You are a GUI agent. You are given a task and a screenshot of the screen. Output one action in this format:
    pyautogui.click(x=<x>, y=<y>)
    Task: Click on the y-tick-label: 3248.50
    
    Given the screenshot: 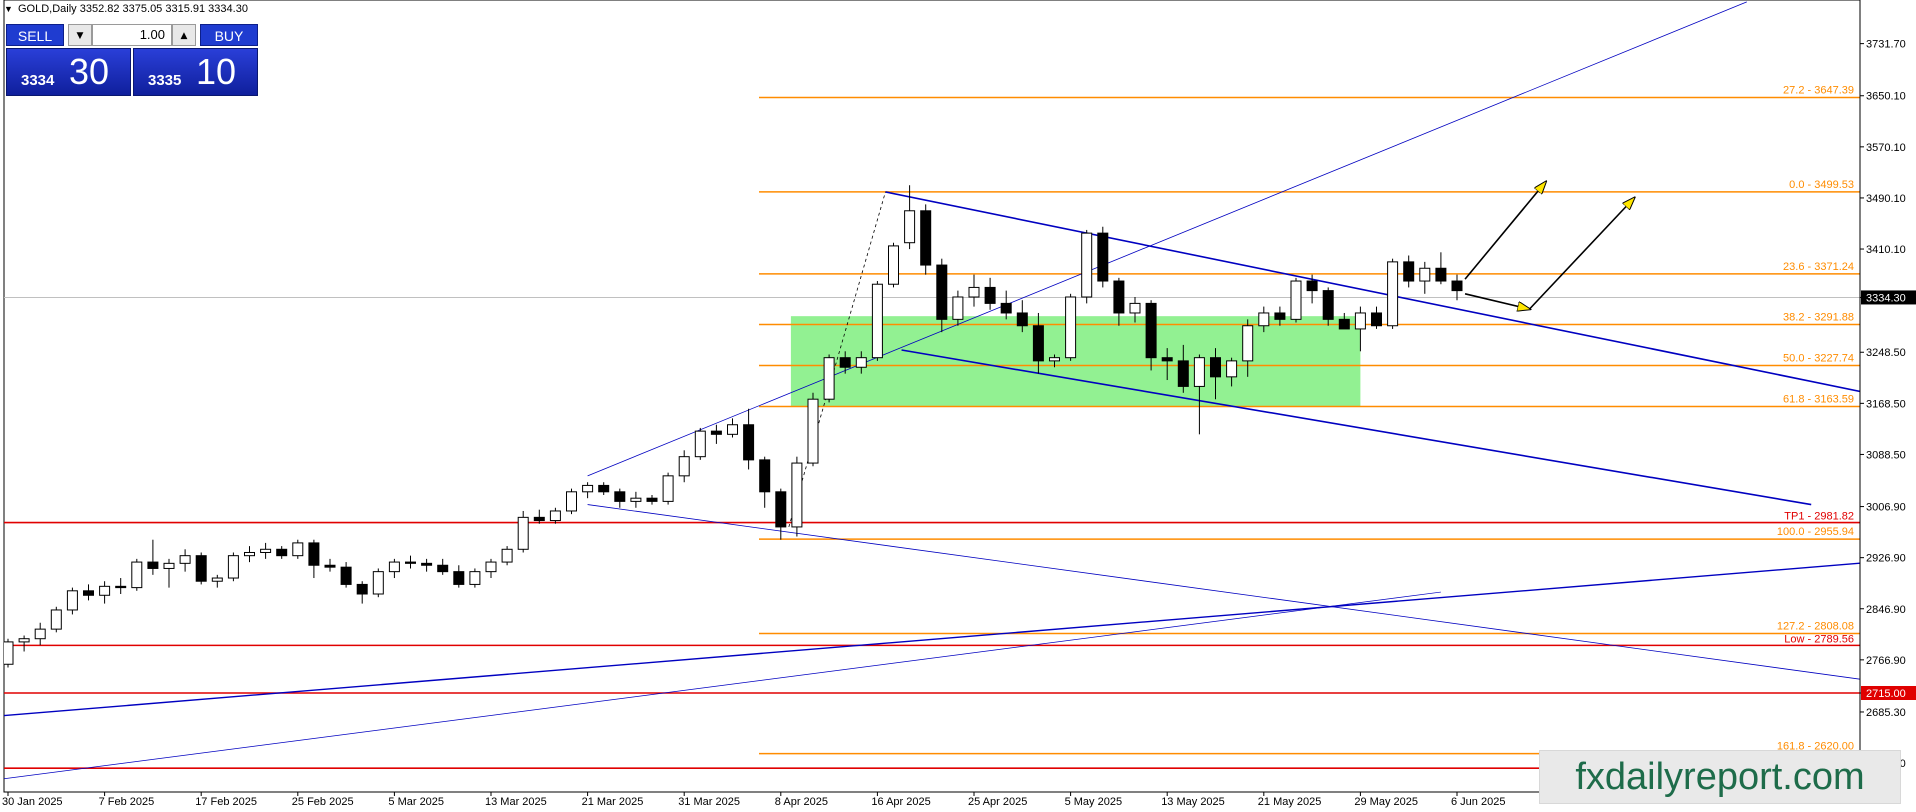 What is the action you would take?
    pyautogui.click(x=1886, y=353)
    